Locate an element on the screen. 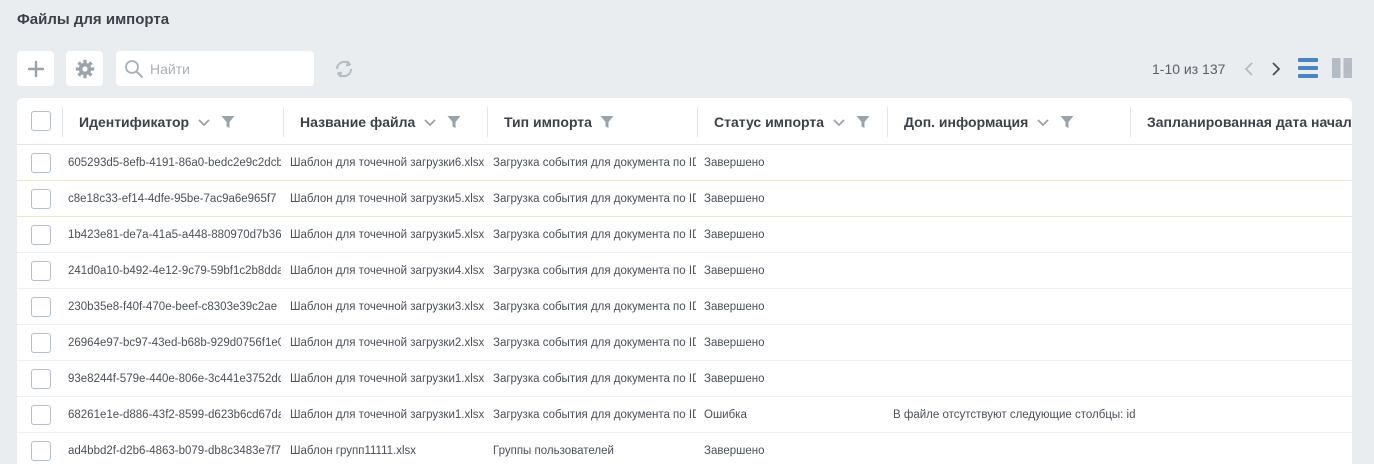 The image size is (1374, 464). cell-file-name: Шаблон групп11111.xlsx is located at coordinates (353, 451).